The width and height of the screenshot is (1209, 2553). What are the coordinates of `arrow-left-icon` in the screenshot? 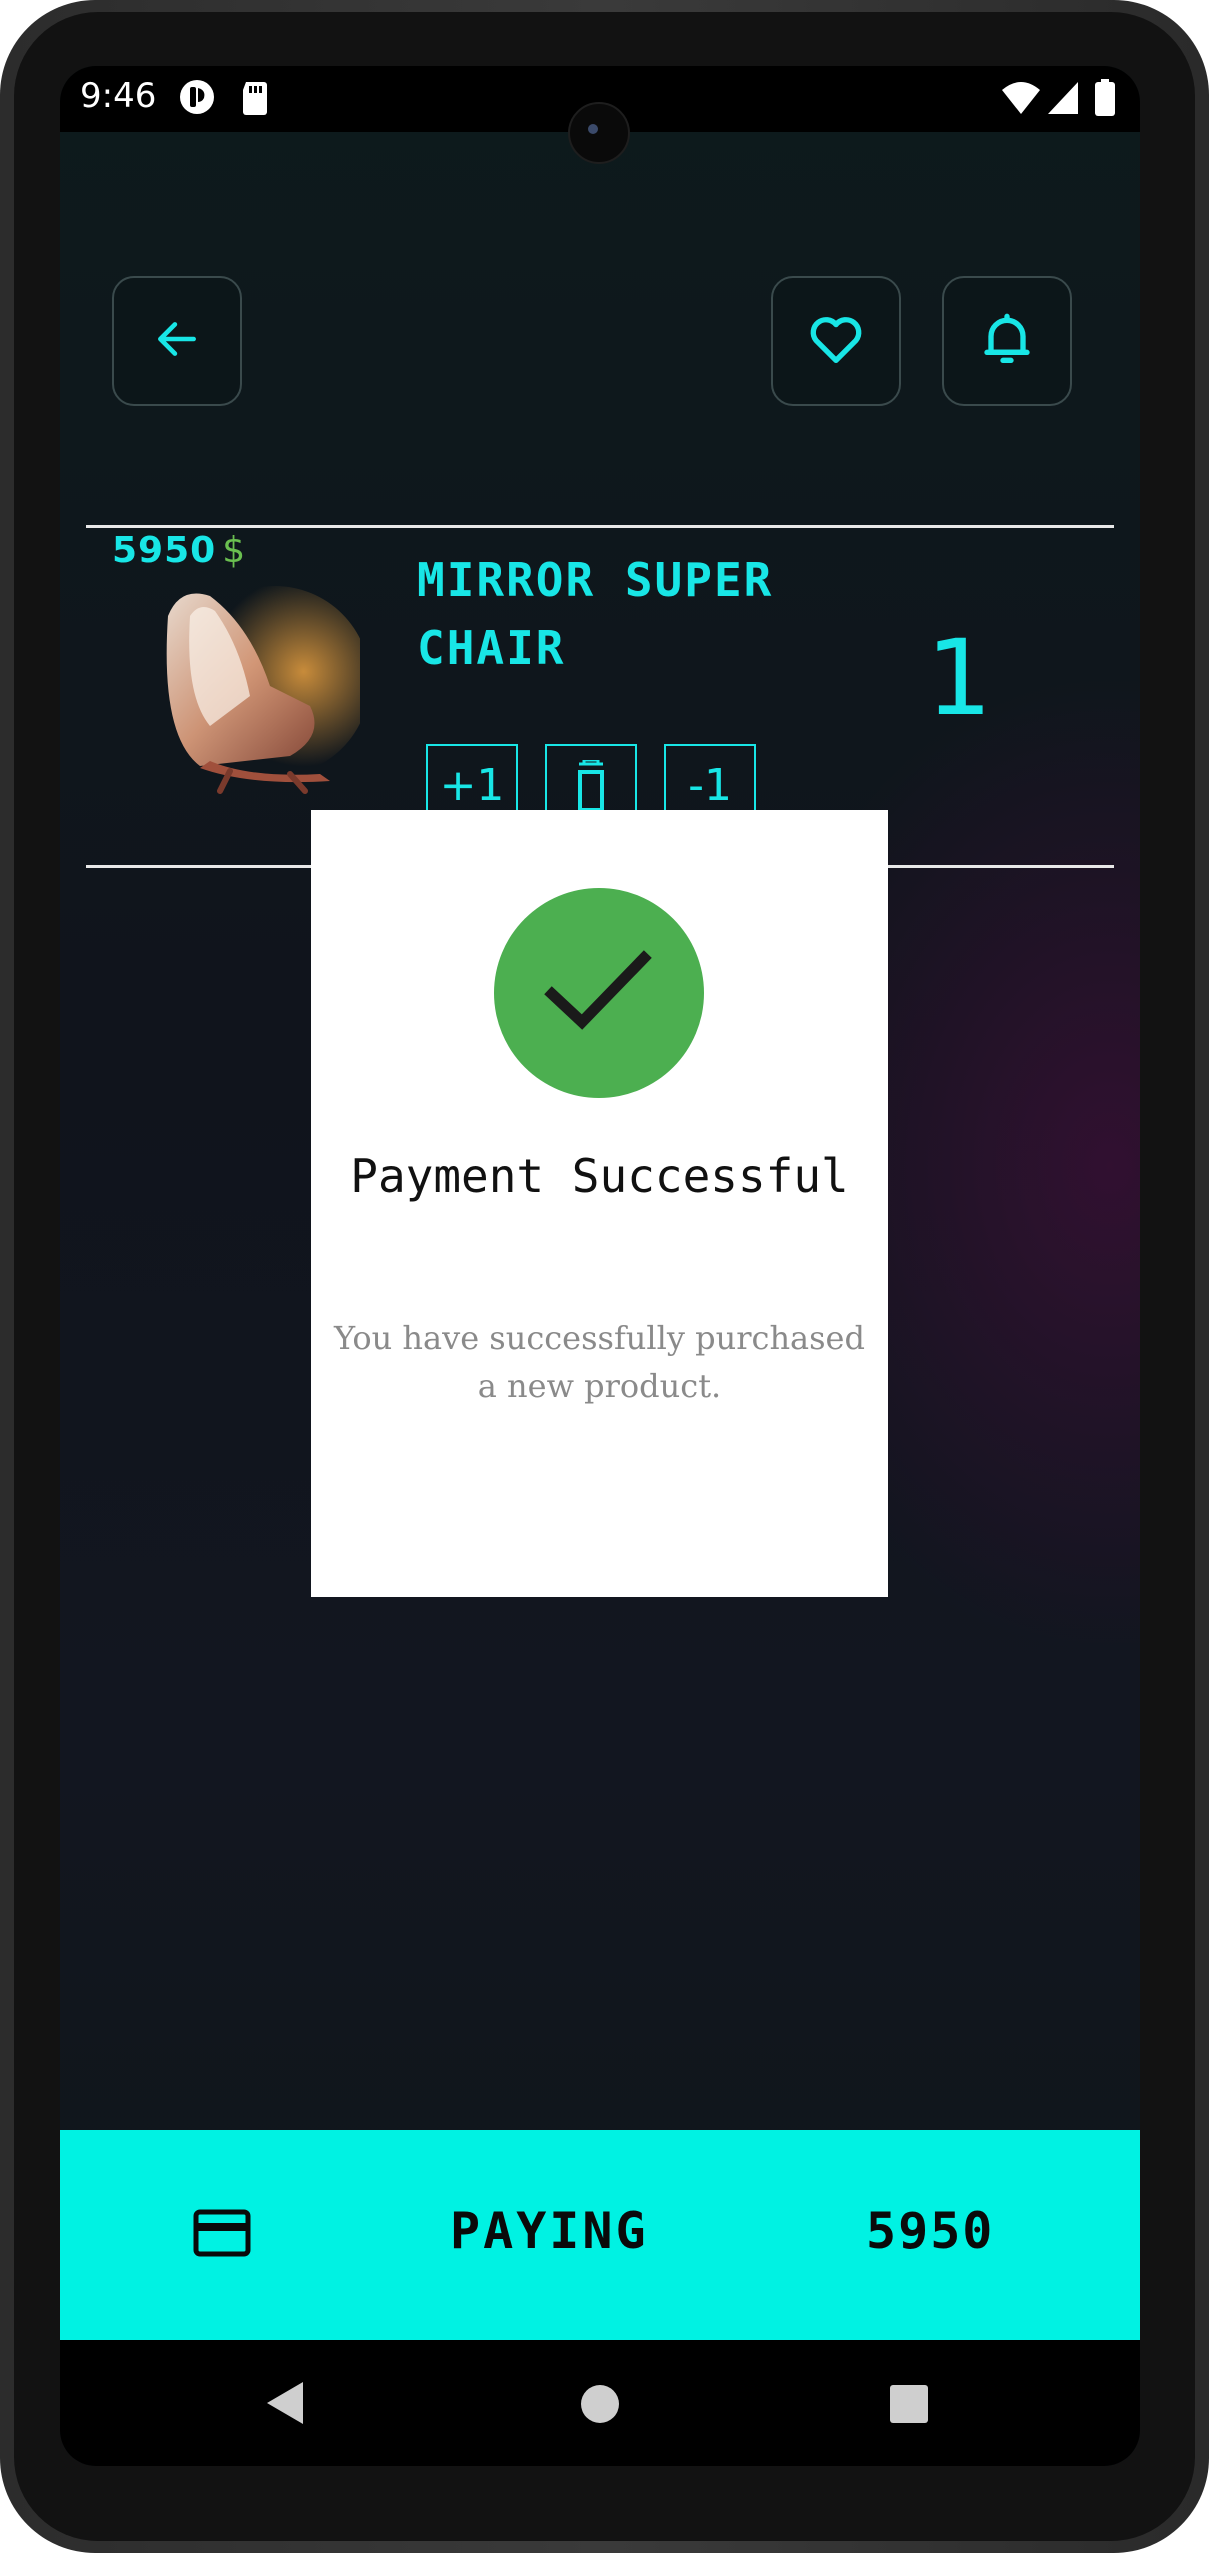 It's located at (177, 341).